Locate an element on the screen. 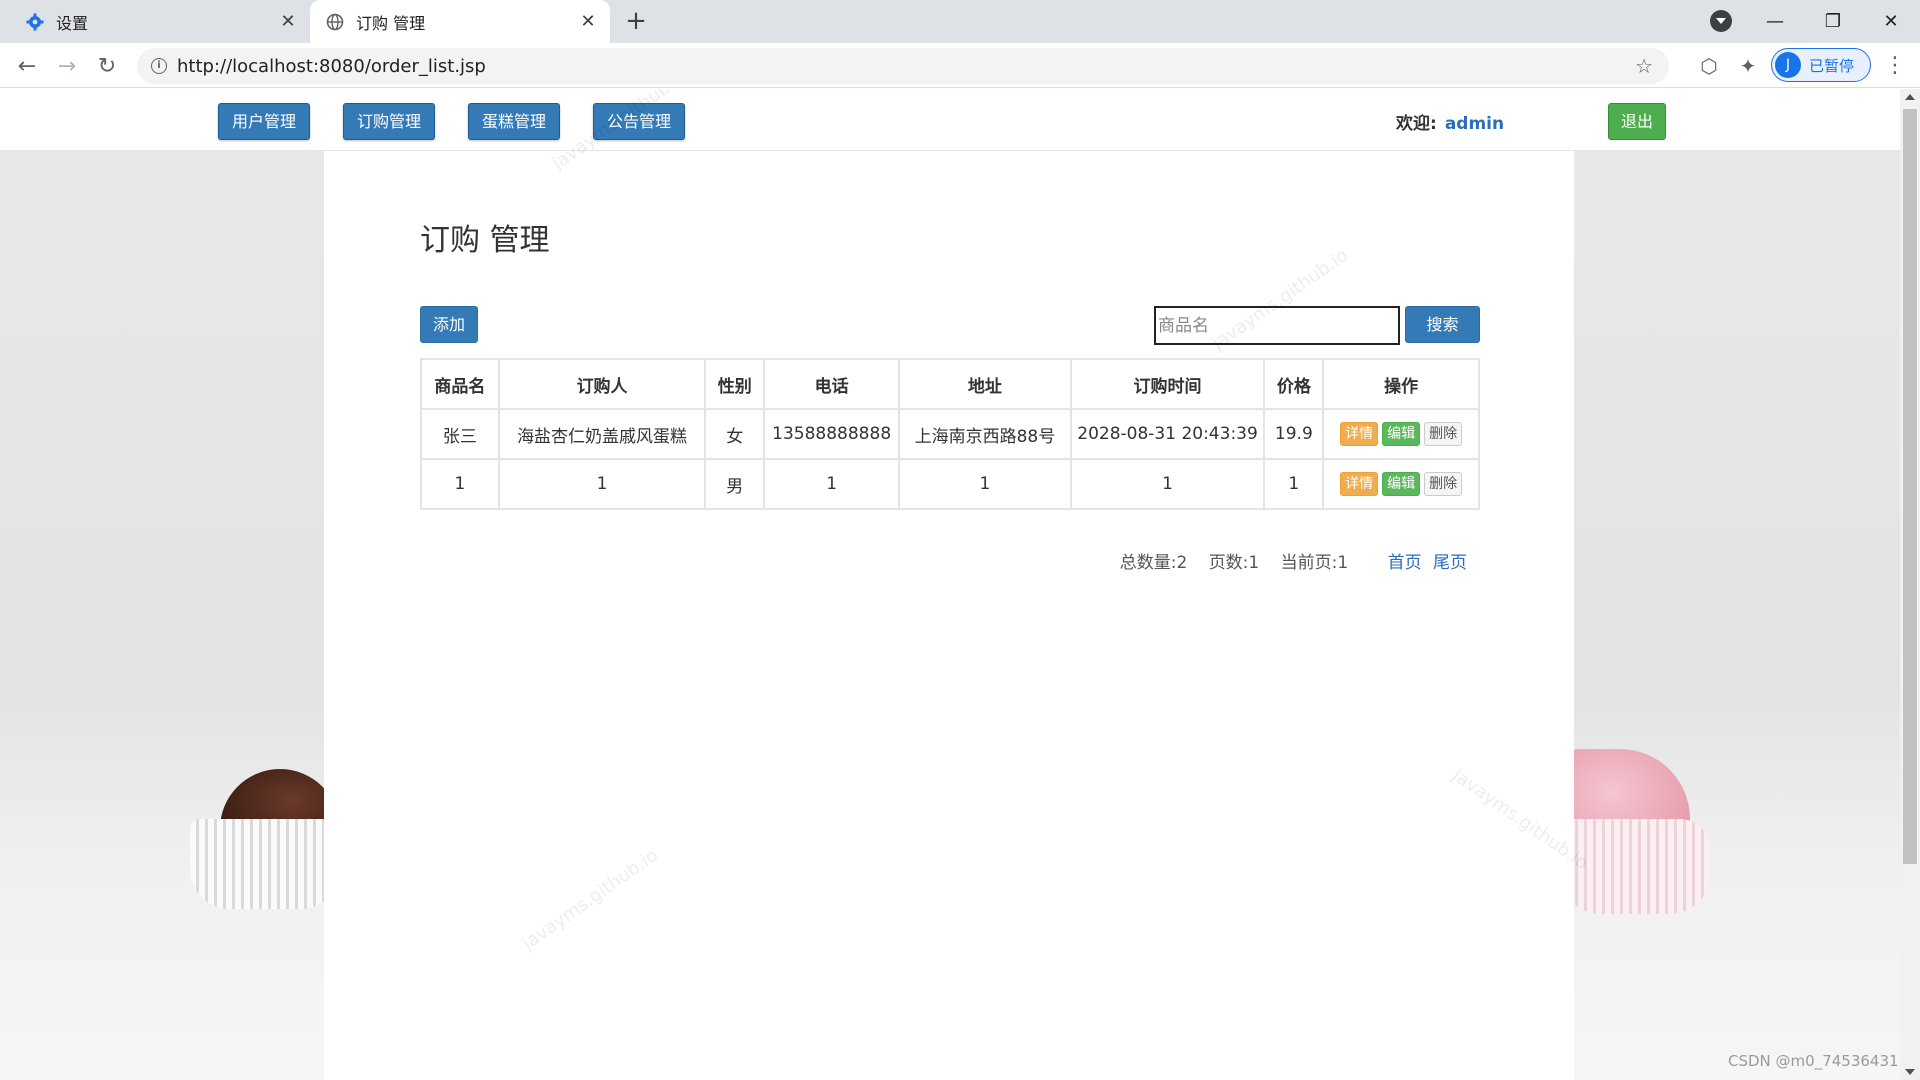 This screenshot has height=1080, width=1920. column-header: 商品名 is located at coordinates (460, 384).